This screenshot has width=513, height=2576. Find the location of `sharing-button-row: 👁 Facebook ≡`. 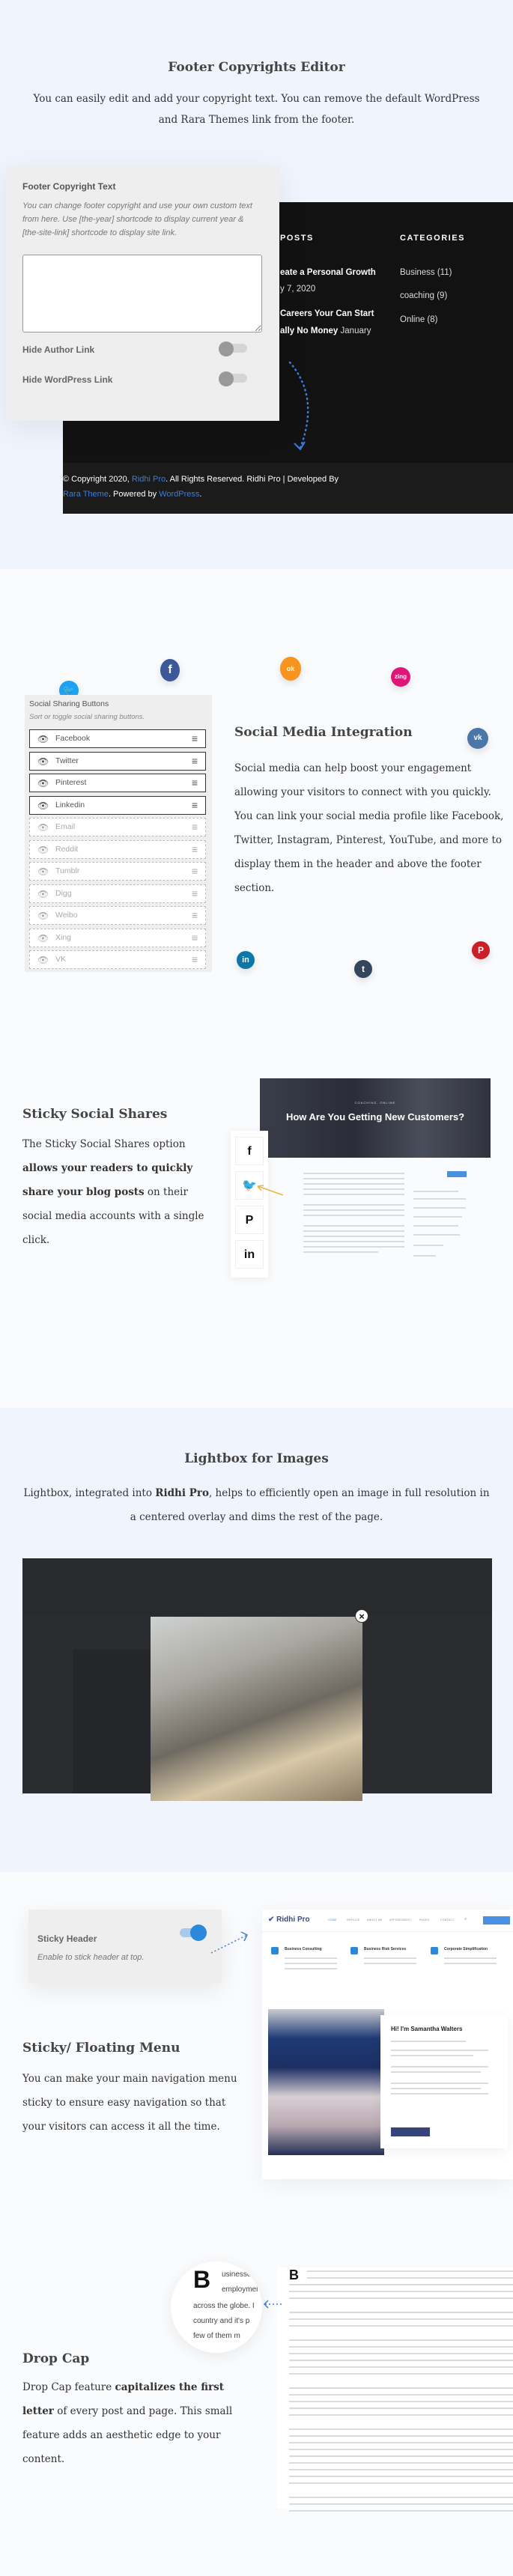

sharing-button-row: 👁 Facebook ≡ is located at coordinates (118, 738).